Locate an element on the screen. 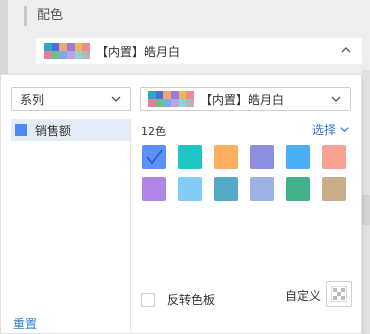 The image size is (370, 334). series-item-label: 销售额 is located at coordinates (53, 130).